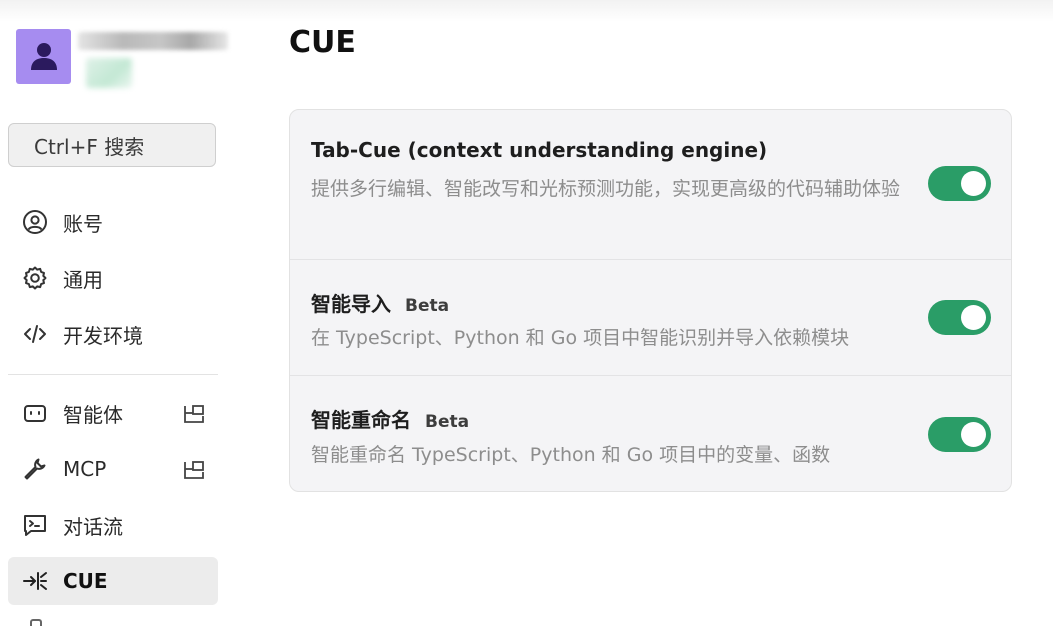 This screenshot has width=1053, height=626. Describe the element at coordinates (153, 41) in the screenshot. I see `username-redacted` at that location.